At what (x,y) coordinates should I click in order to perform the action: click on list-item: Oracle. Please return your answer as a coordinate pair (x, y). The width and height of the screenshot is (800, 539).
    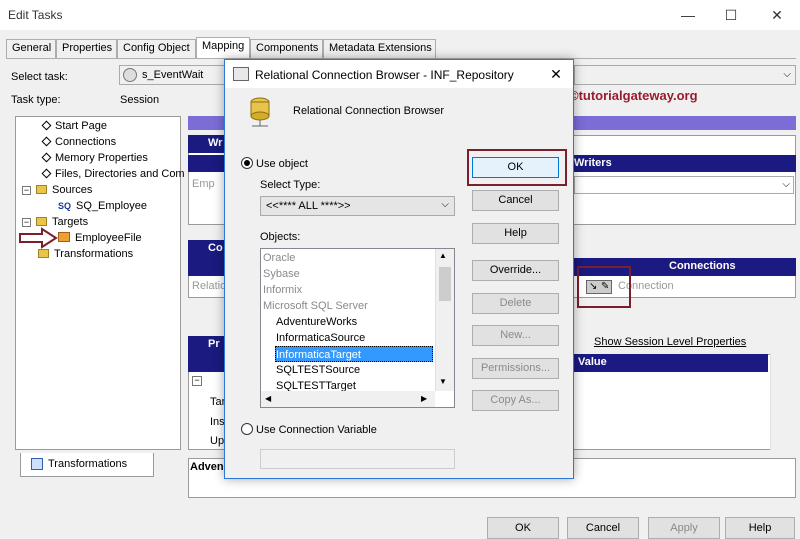
    Looking at the image, I should click on (279, 258).